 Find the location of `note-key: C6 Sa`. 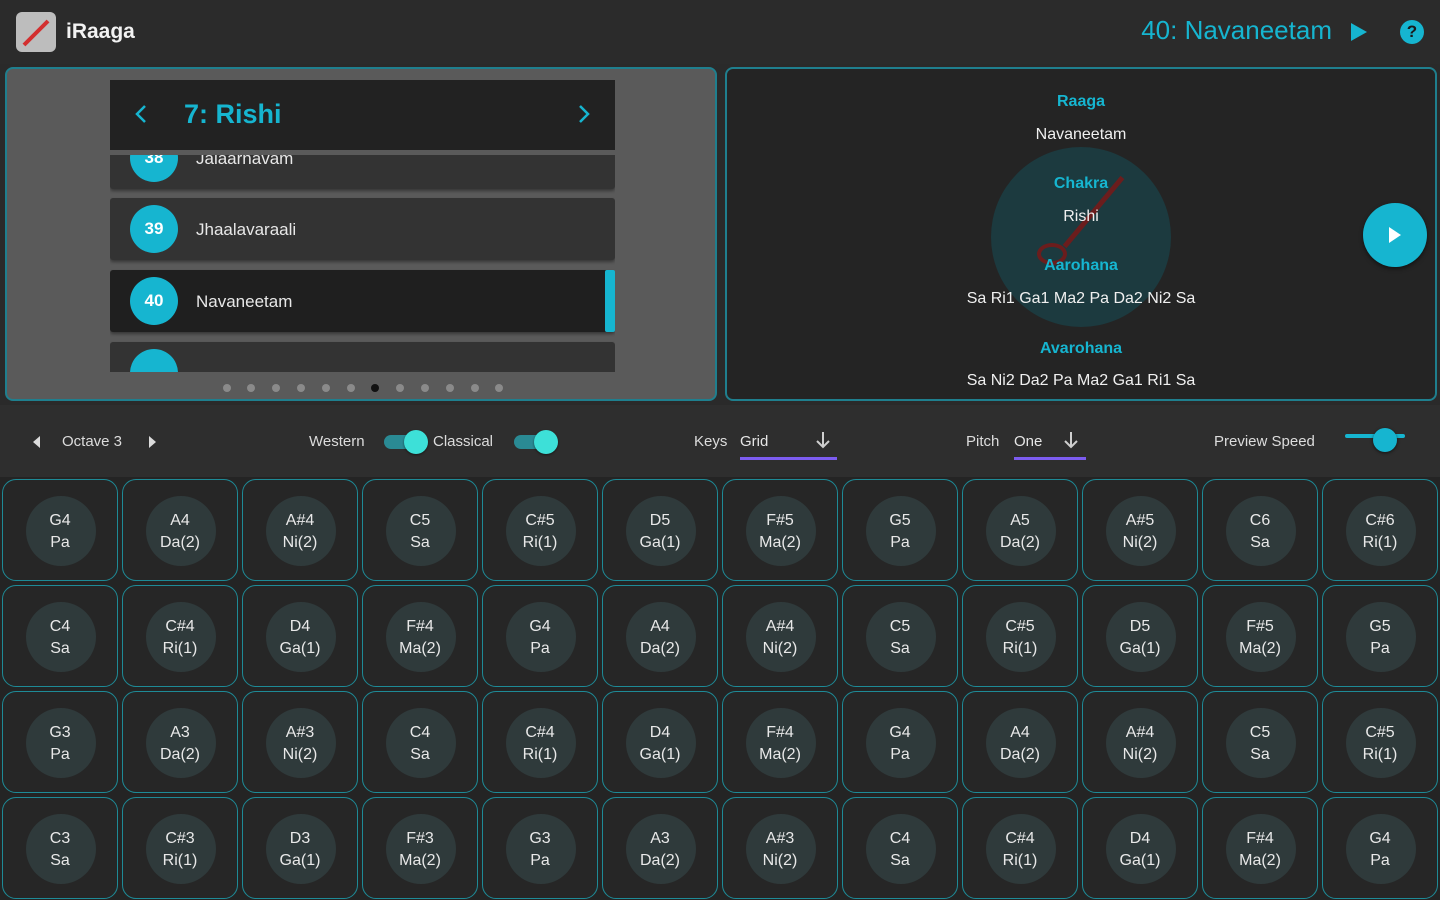

note-key: C6 Sa is located at coordinates (1260, 530).